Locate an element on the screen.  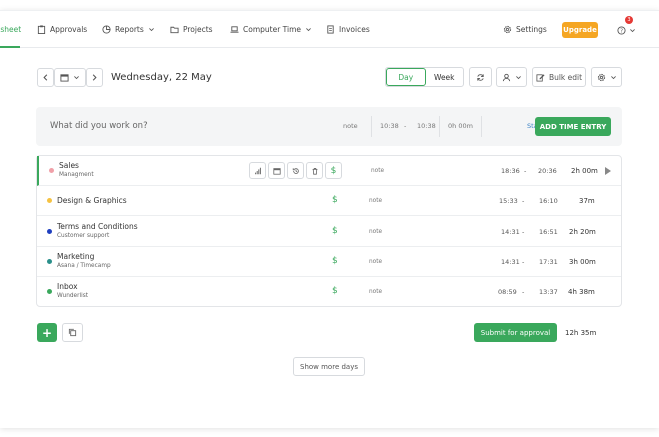
date-button is located at coordinates (276, 170).